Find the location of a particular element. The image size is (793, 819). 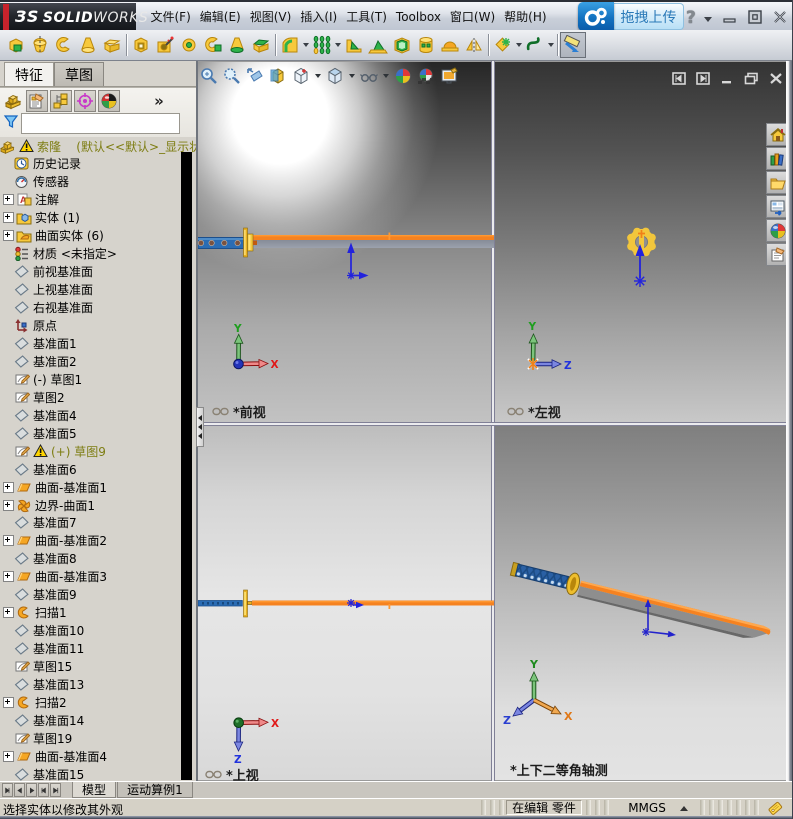

tree-item: 曲面-基准面2 is located at coordinates (53, 541).